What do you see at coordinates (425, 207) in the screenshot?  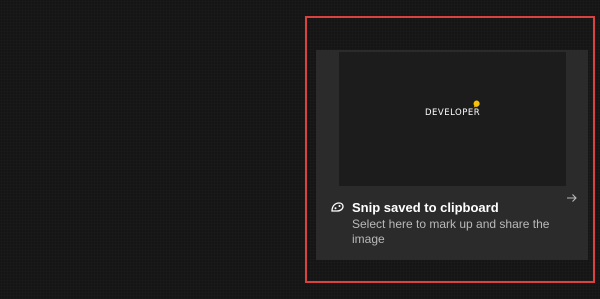 I see `toast-title: Snip saved to clipboard` at bounding box center [425, 207].